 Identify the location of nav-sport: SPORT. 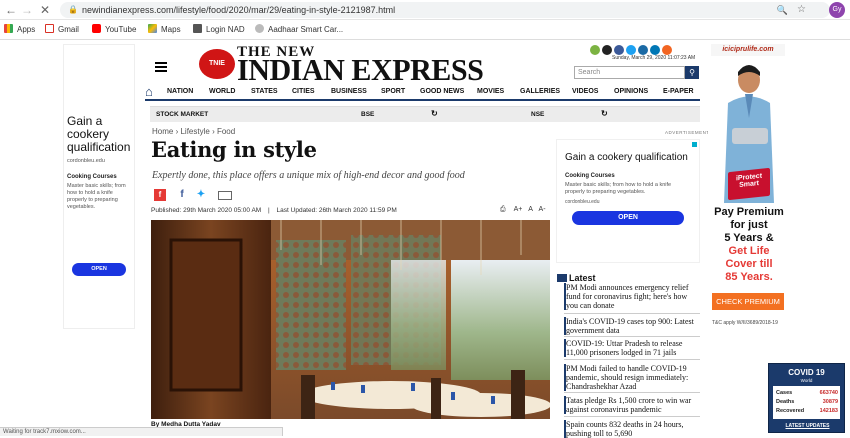
(393, 91).